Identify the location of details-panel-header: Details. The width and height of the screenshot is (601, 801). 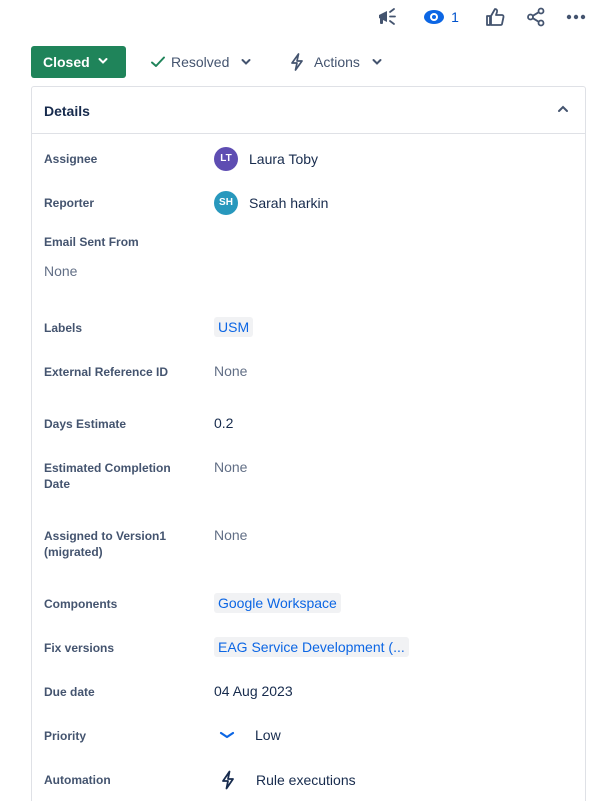
(308, 110).